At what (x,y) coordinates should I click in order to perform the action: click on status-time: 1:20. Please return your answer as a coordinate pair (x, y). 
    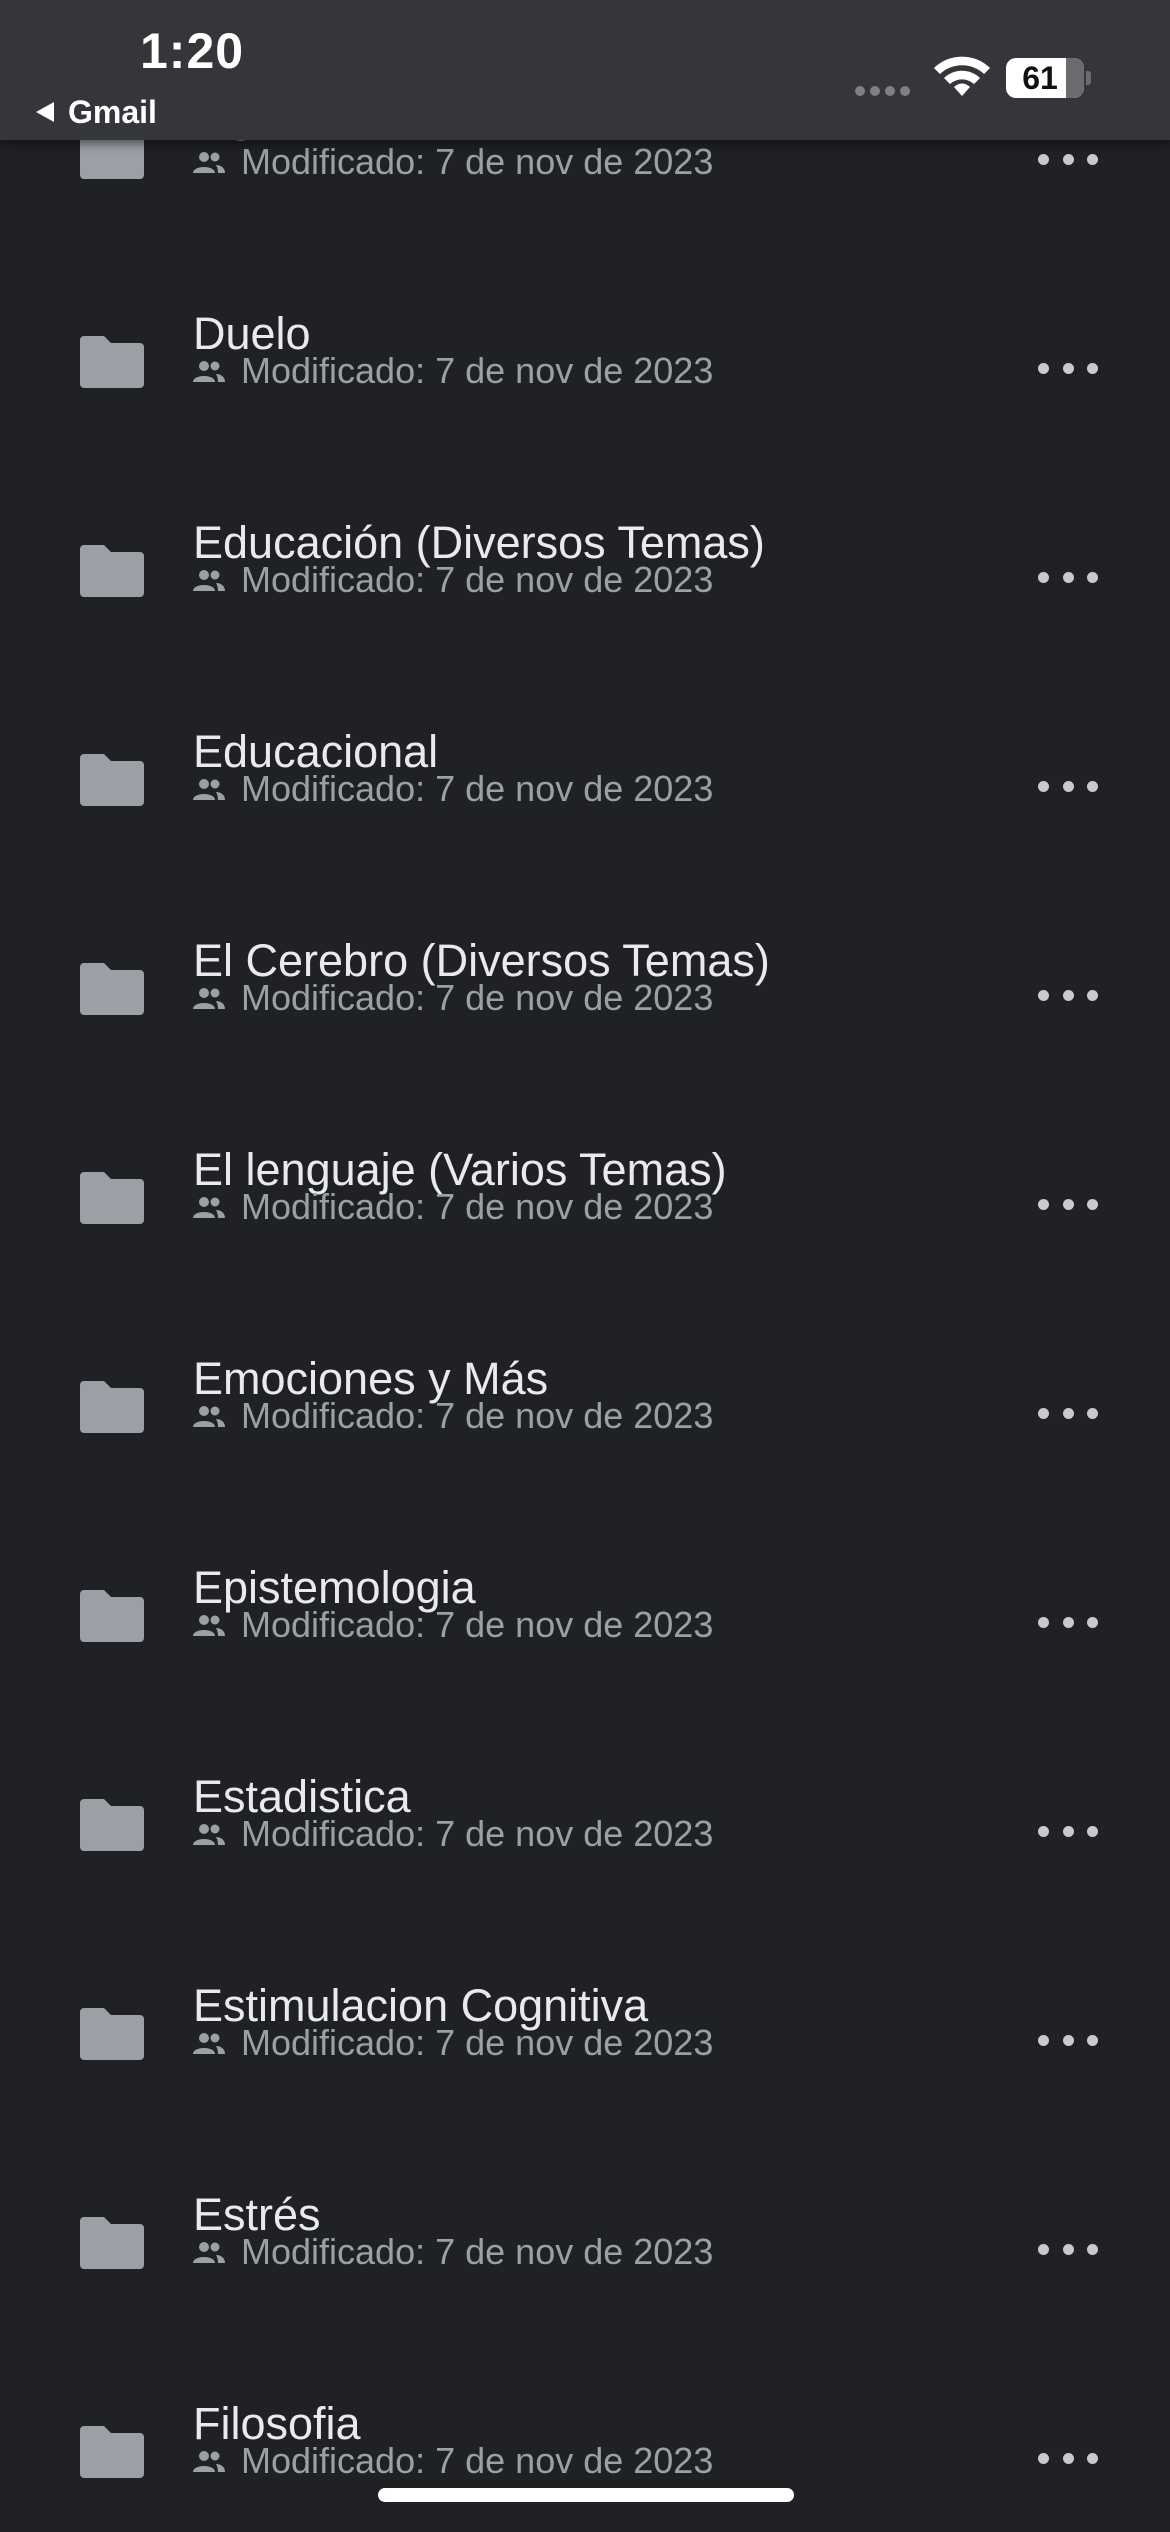
    Looking at the image, I should click on (192, 51).